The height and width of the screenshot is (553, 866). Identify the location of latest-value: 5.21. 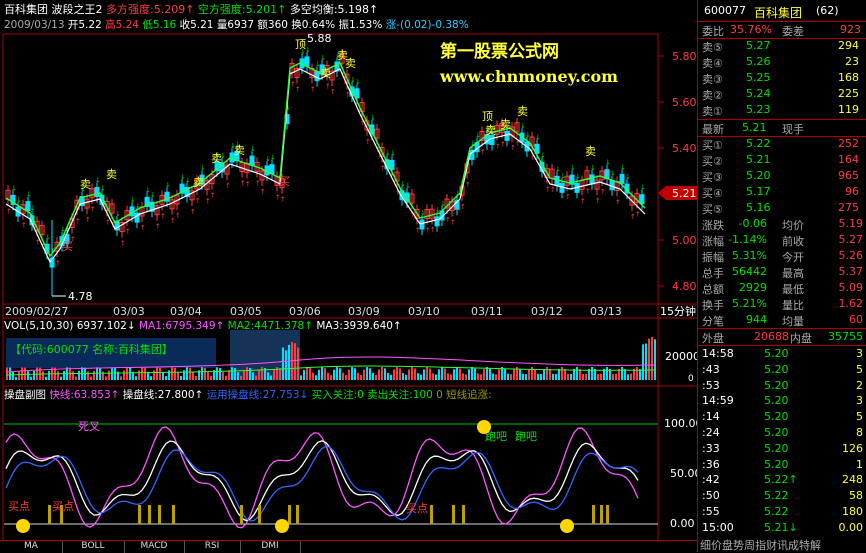
(754, 127).